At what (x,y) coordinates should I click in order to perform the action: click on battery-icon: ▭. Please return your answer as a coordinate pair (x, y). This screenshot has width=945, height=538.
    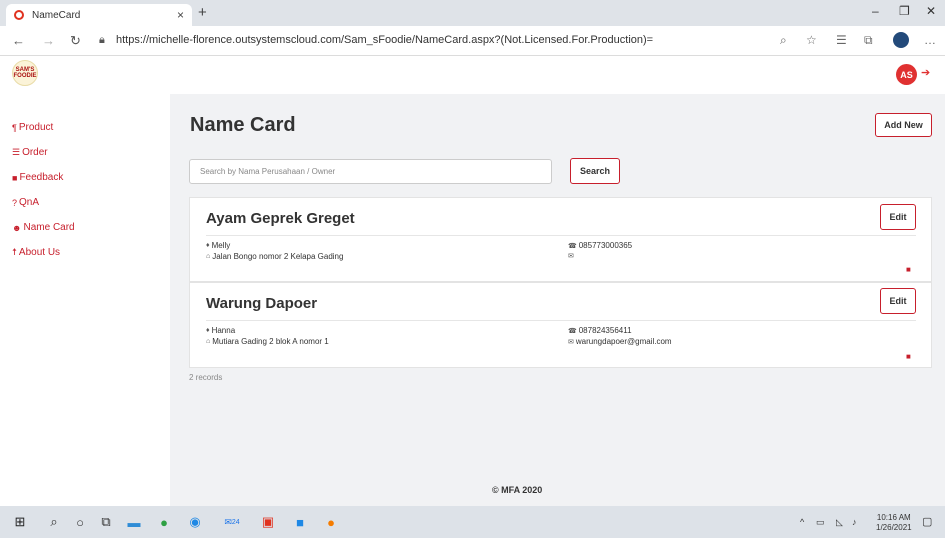
    Looking at the image, I should click on (820, 522).